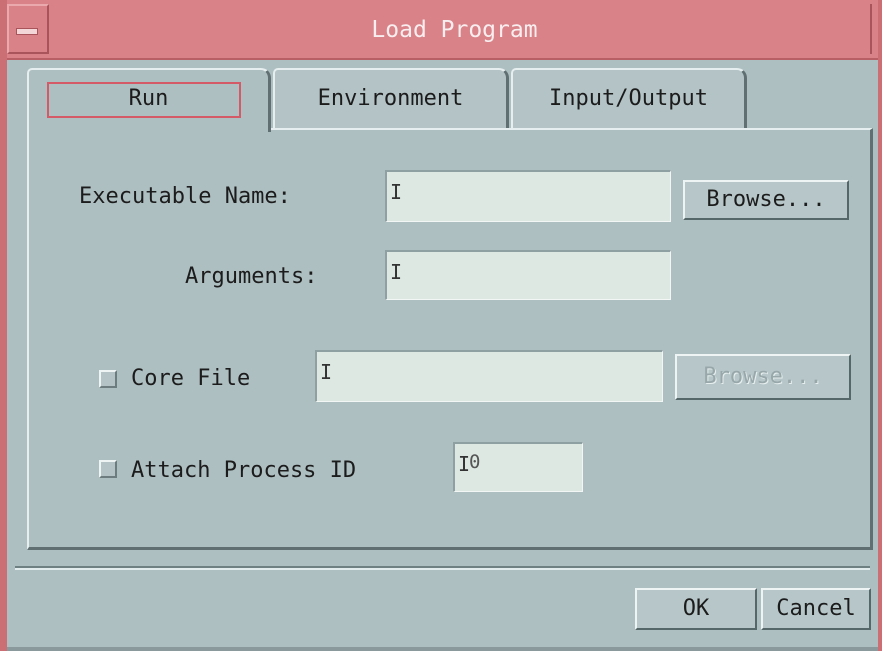  What do you see at coordinates (442, 649) in the screenshot?
I see `window-bottom-edge` at bounding box center [442, 649].